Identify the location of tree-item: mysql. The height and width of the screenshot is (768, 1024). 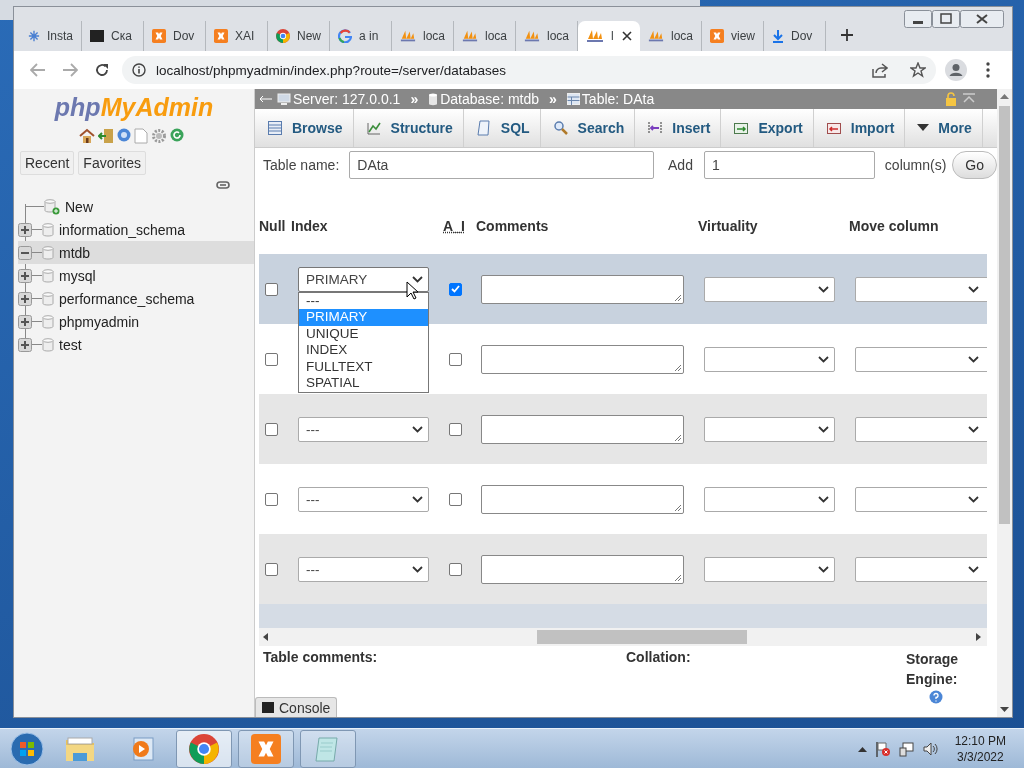
(77, 275).